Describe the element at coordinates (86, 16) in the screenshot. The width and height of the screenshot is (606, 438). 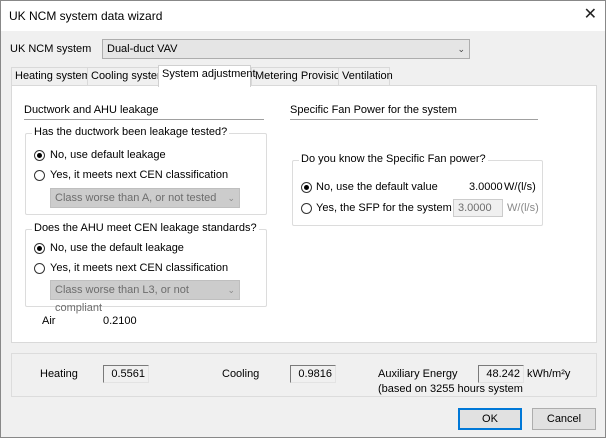
I see `window-title: UK NCM system data wizard` at that location.